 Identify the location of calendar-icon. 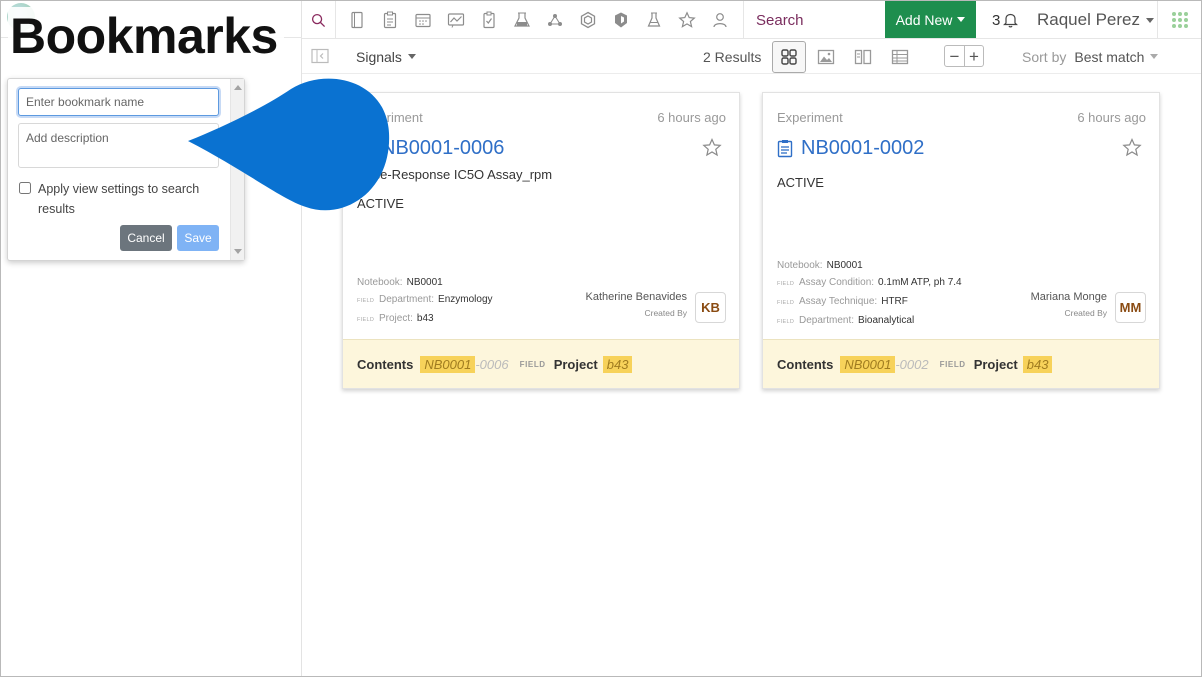
(422, 20).